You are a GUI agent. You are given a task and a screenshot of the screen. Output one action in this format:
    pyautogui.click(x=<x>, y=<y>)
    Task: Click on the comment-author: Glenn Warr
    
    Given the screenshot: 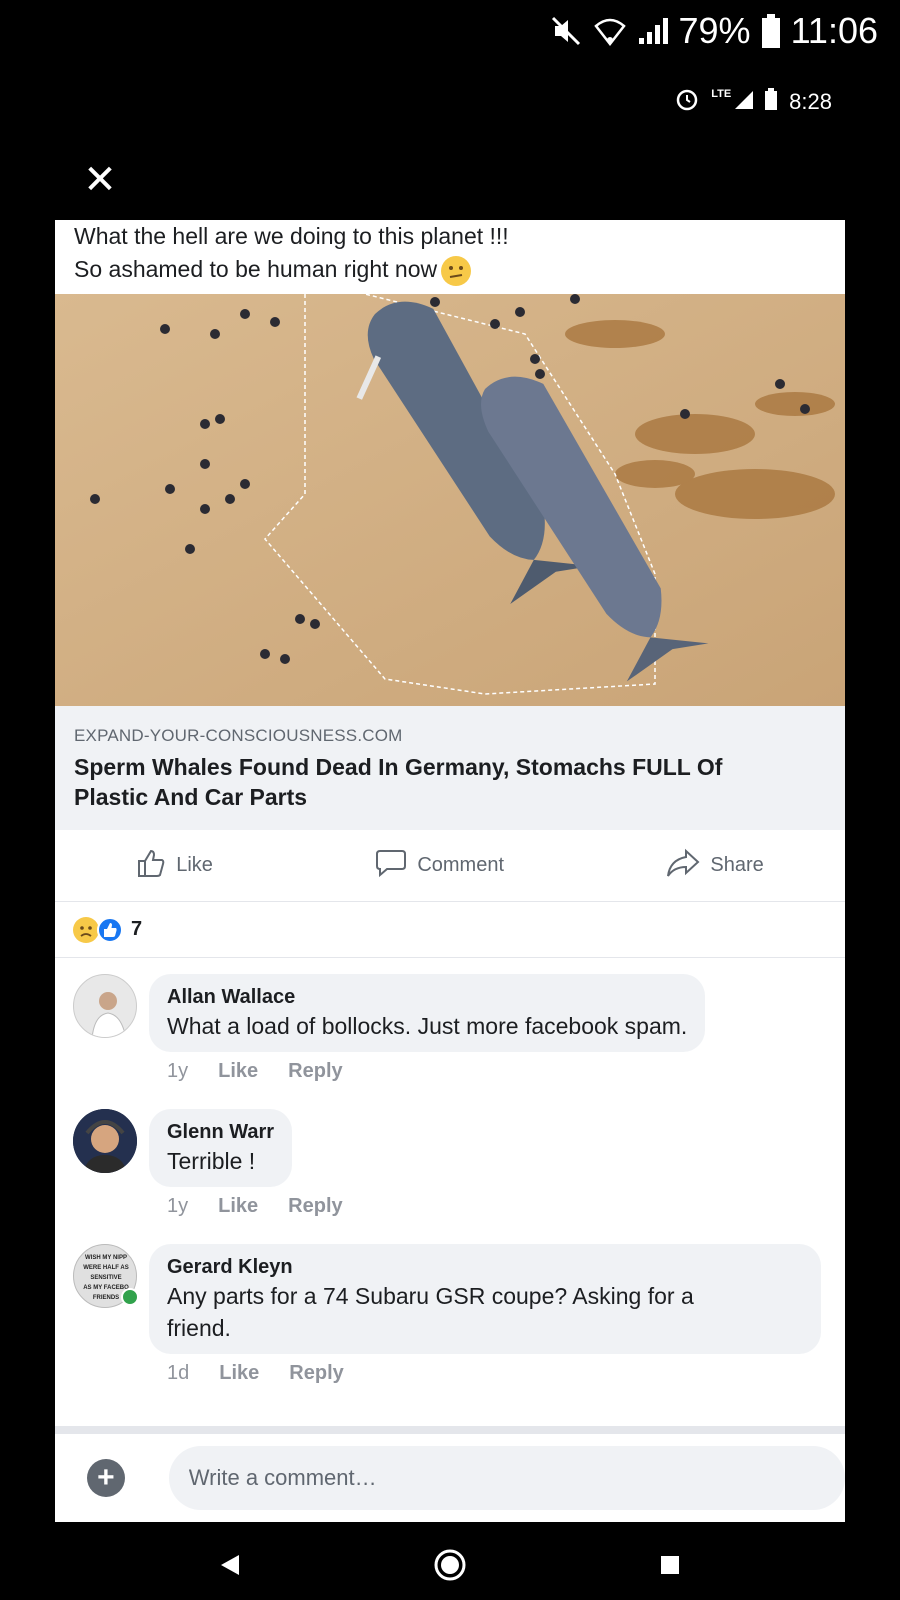 What is the action you would take?
    pyautogui.click(x=220, y=1132)
    